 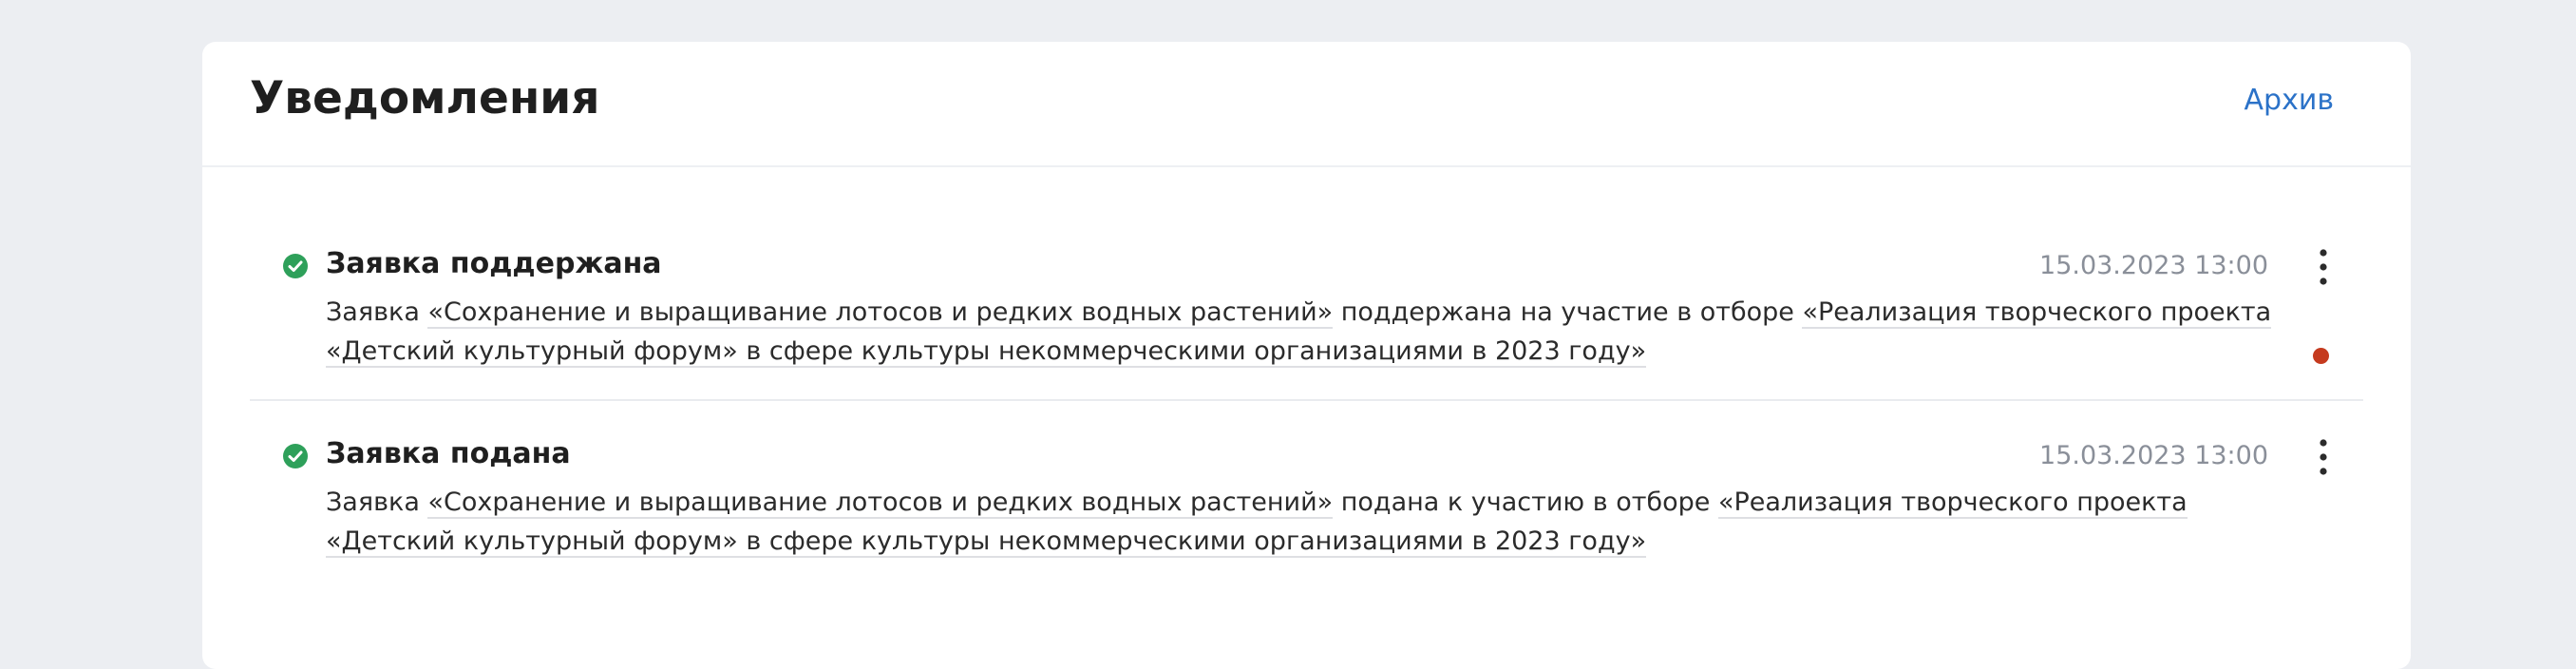 What do you see at coordinates (448, 454) in the screenshot?
I see `notification-title: Заявка подана` at bounding box center [448, 454].